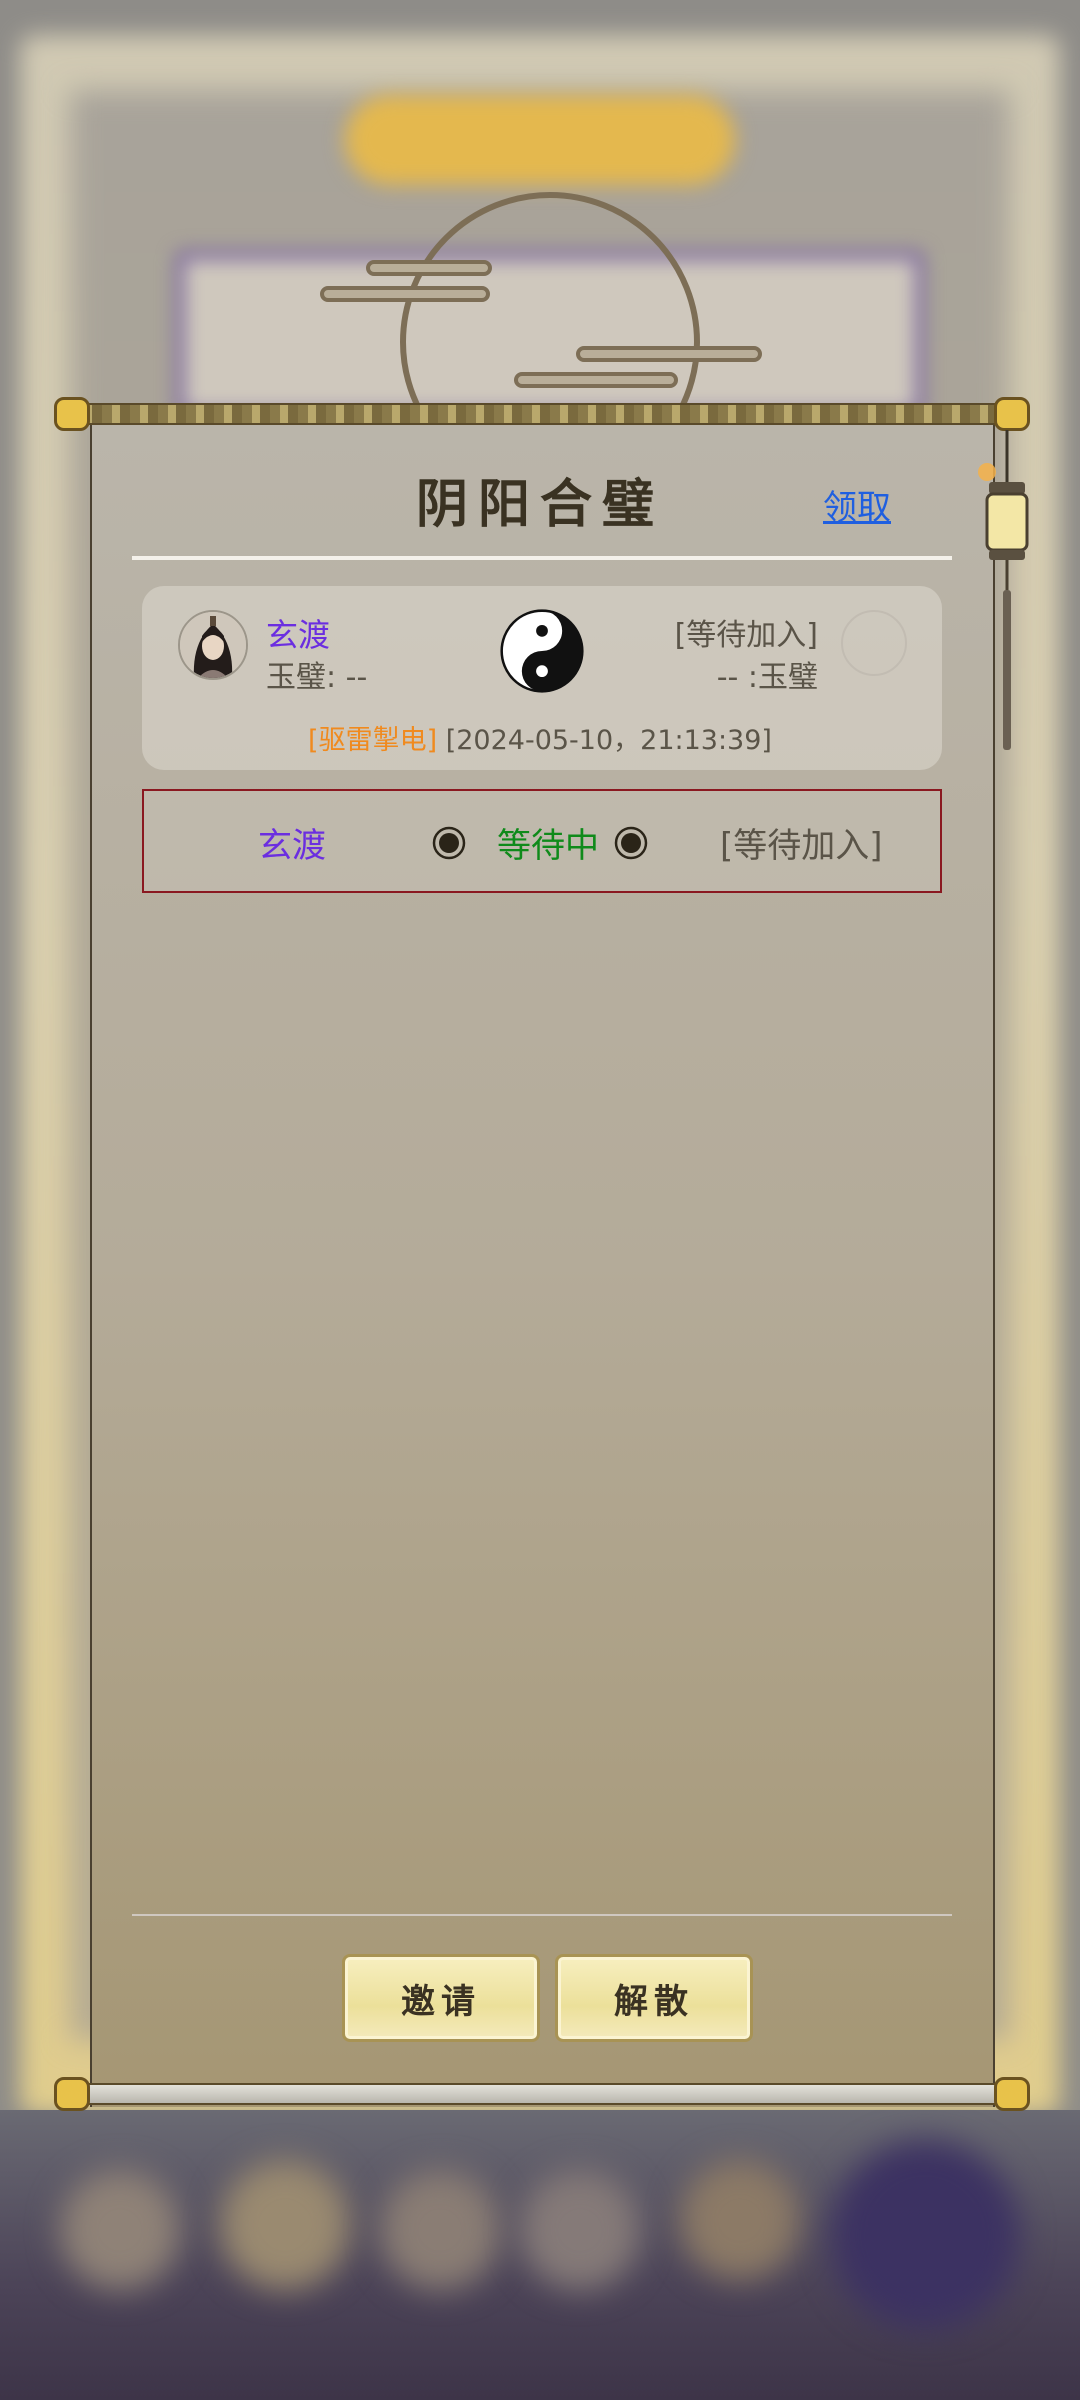  What do you see at coordinates (540, 140) in the screenshot?
I see `background-badge` at bounding box center [540, 140].